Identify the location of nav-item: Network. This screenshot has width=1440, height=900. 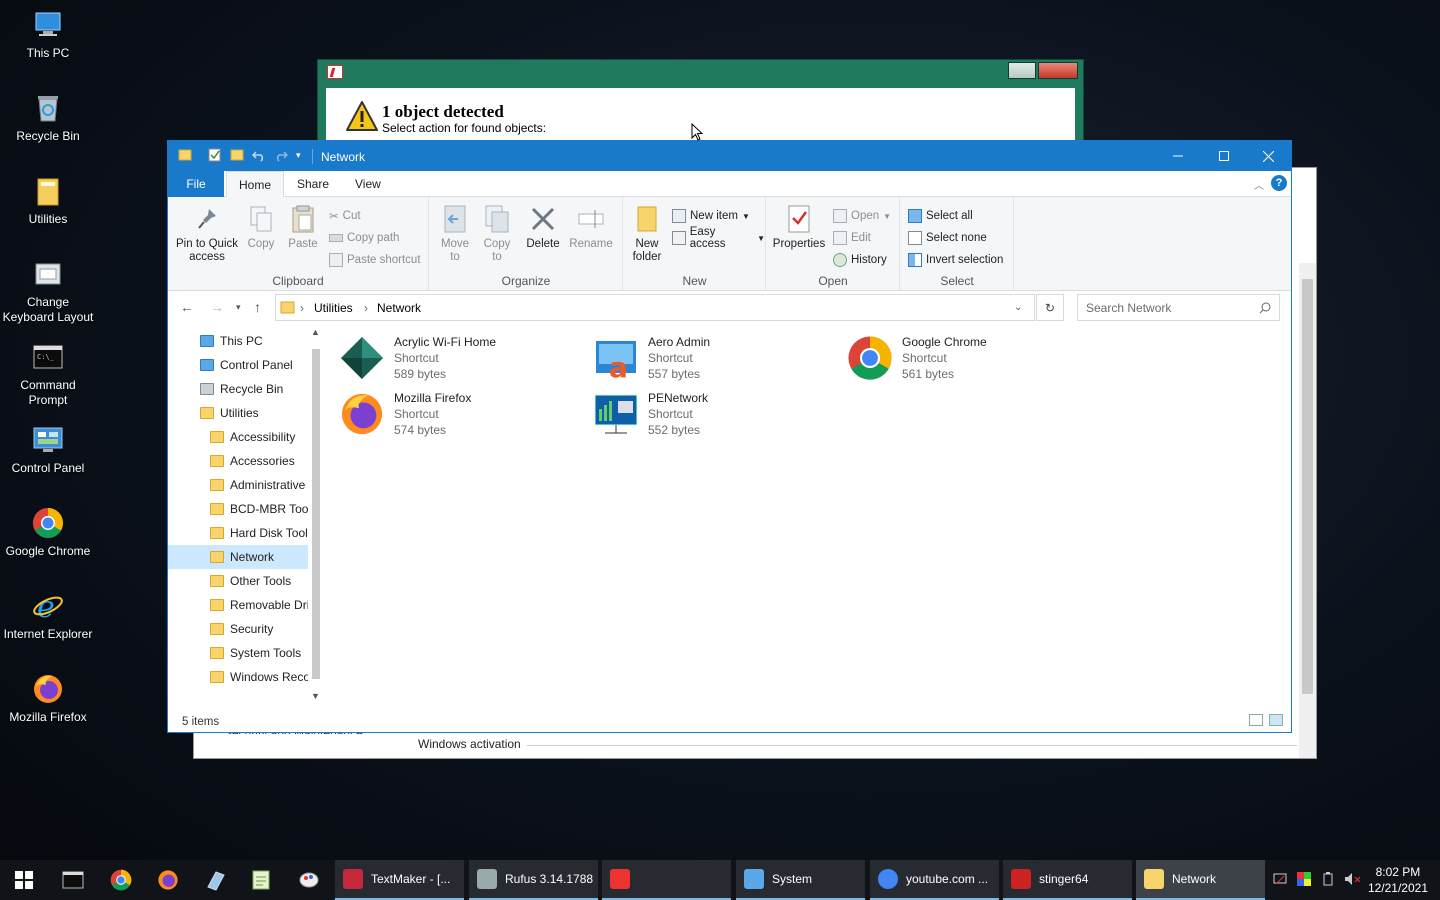
(238, 557).